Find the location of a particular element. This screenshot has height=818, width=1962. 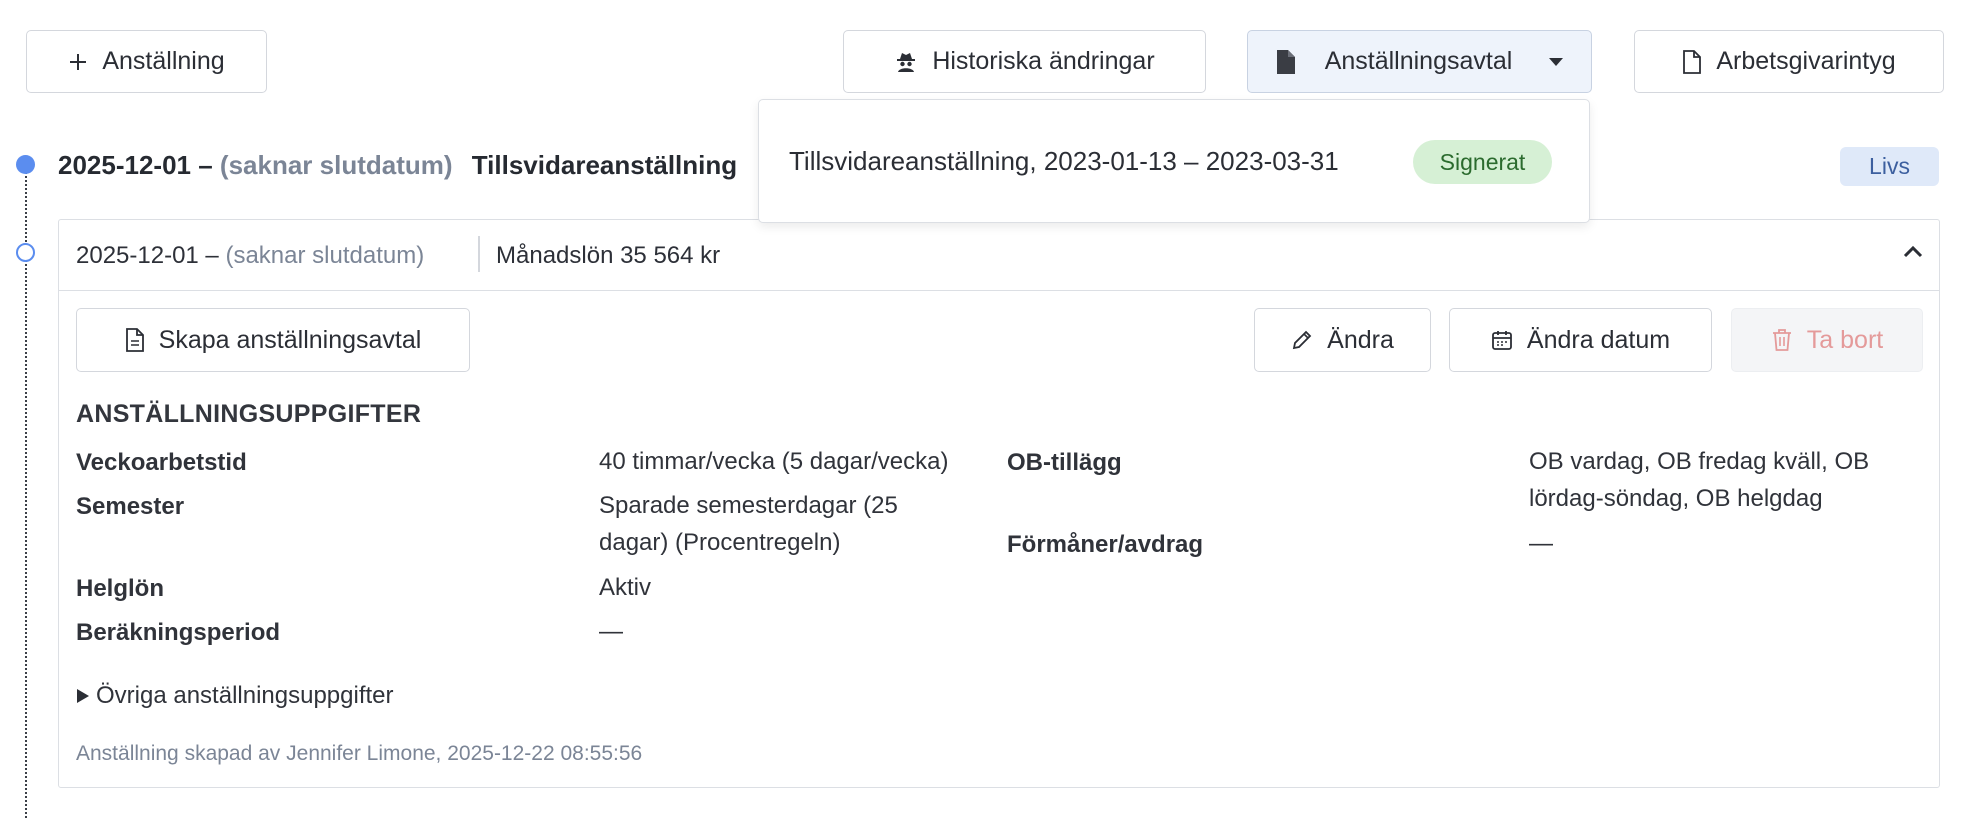

more-details-toggle: Övriga anställningsuppgifter is located at coordinates (235, 696).